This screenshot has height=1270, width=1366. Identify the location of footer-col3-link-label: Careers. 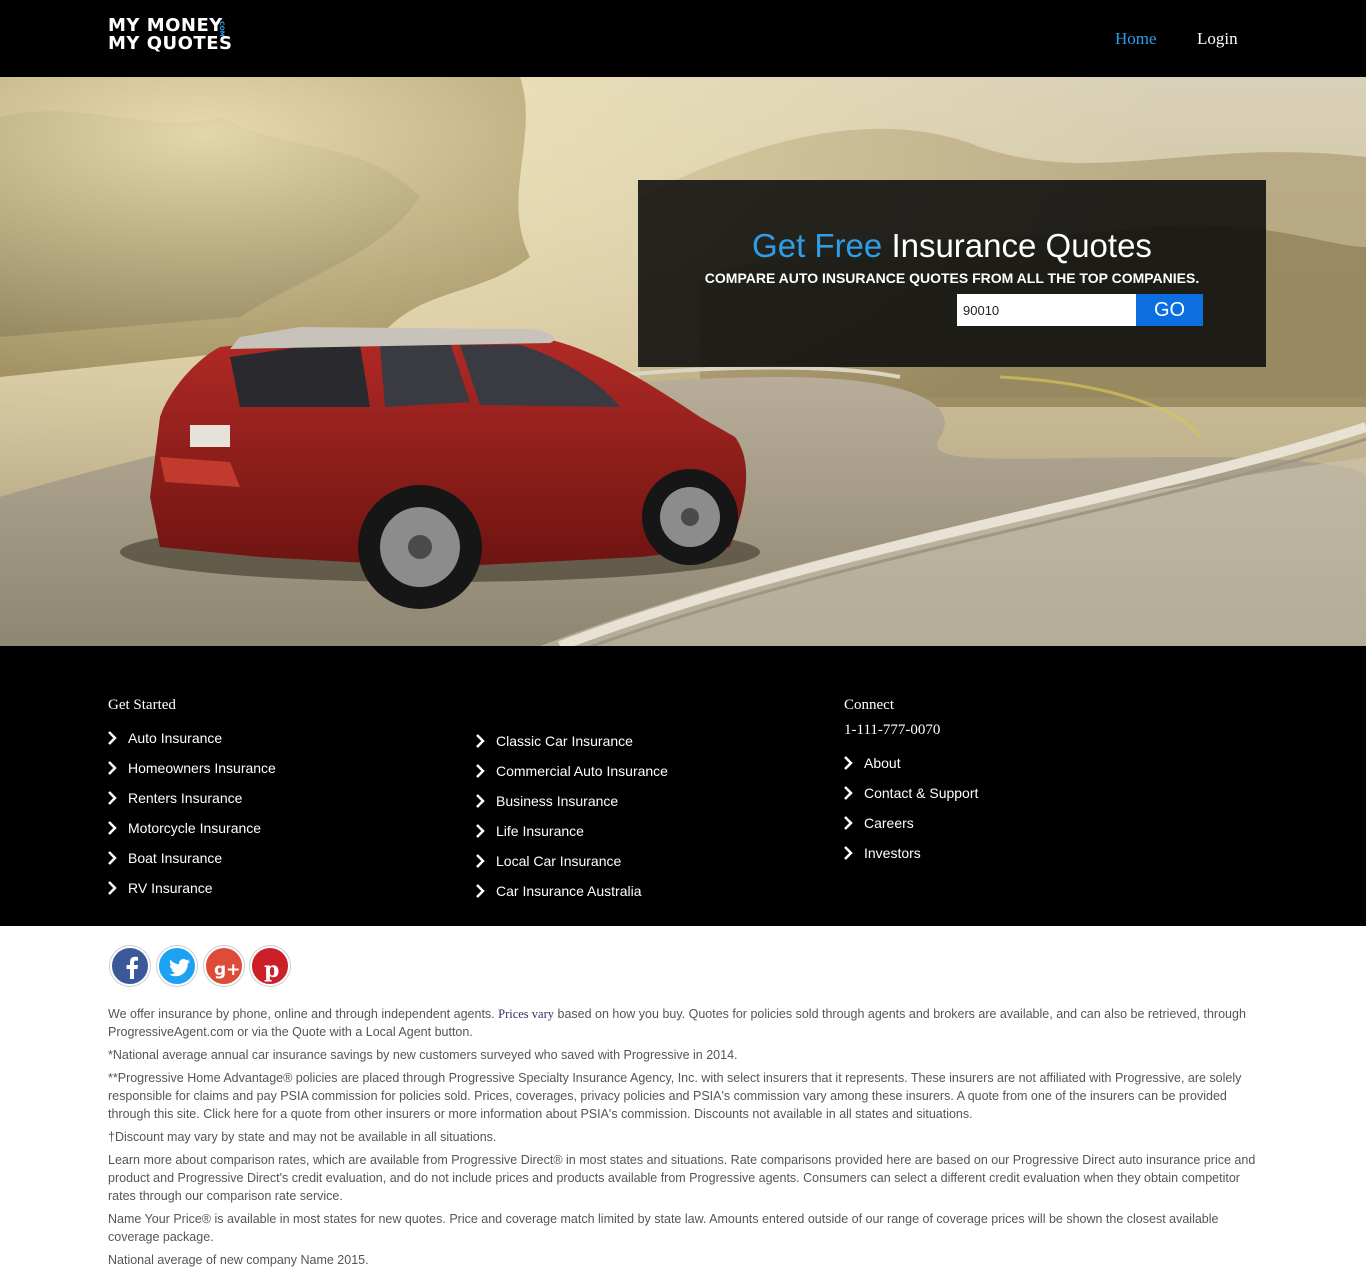
(889, 823).